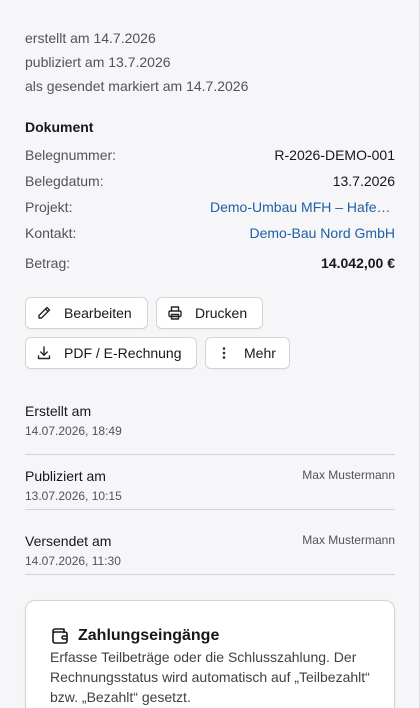  What do you see at coordinates (98, 62) in the screenshot?
I see `history-published: publiziert am 13.7.2026` at bounding box center [98, 62].